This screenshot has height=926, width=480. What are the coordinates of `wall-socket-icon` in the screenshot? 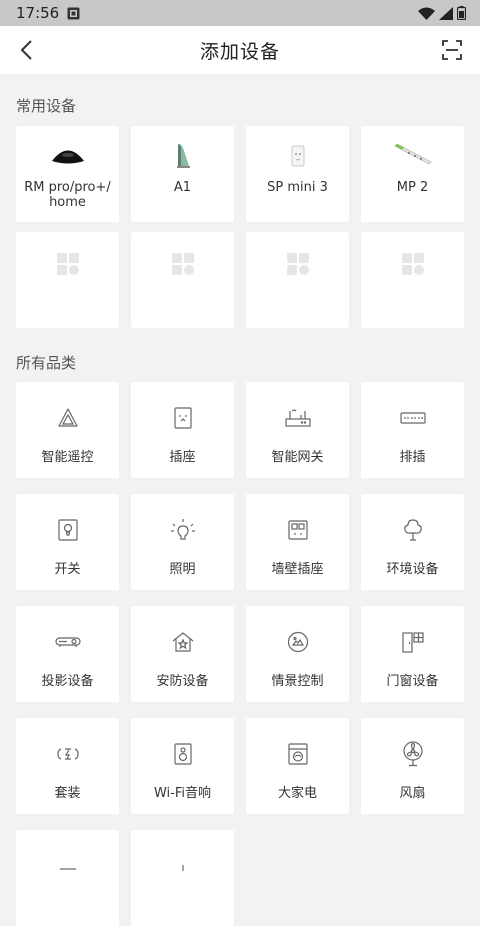 It's located at (298, 530).